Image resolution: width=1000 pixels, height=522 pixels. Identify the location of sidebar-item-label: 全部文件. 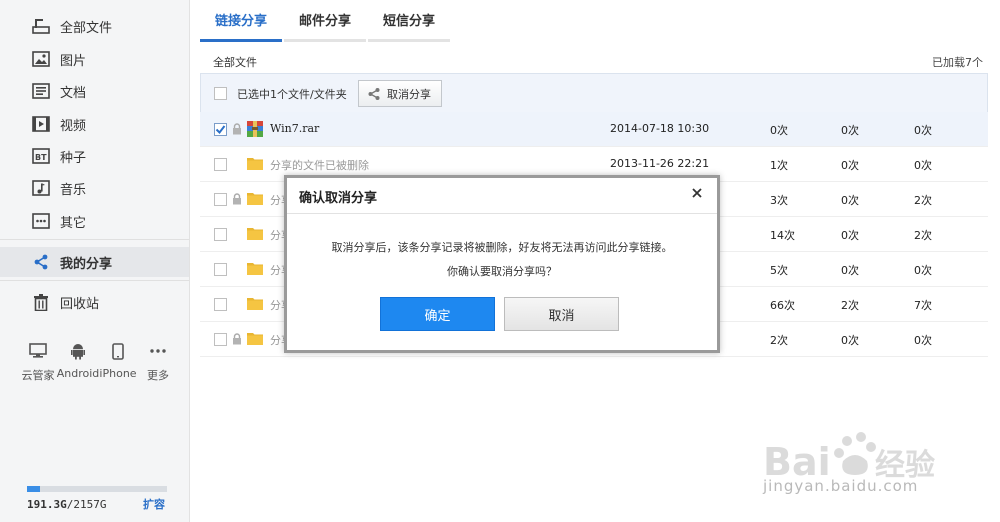
(86, 28).